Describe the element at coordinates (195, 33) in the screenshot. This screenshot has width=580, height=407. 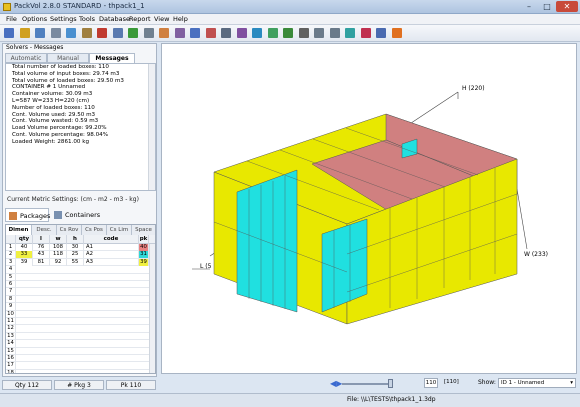
I see `container-icon` at that location.